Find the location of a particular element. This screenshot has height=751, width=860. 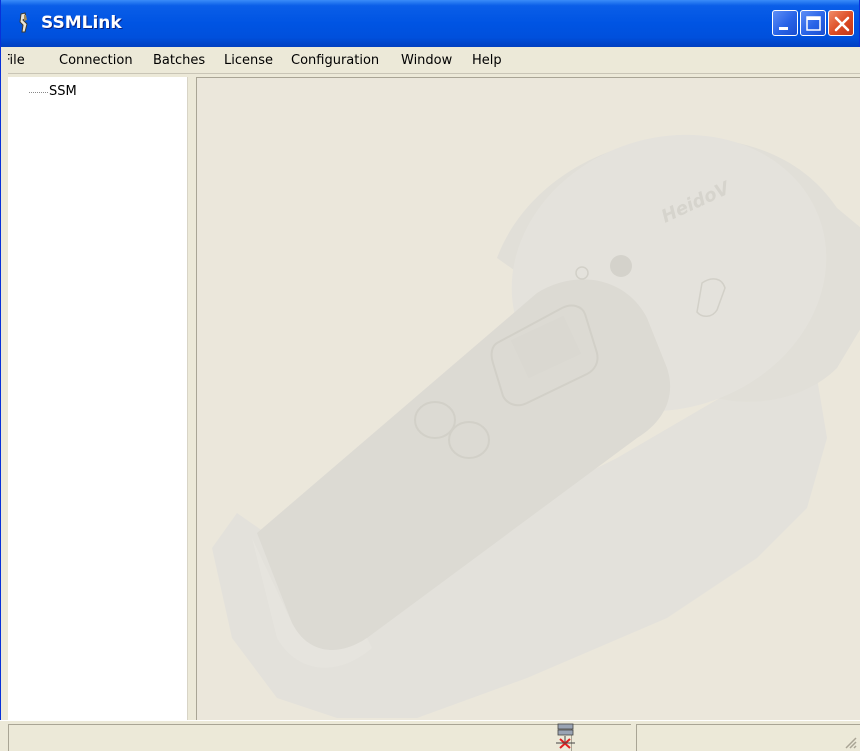

minimize-icon is located at coordinates (783, 28).